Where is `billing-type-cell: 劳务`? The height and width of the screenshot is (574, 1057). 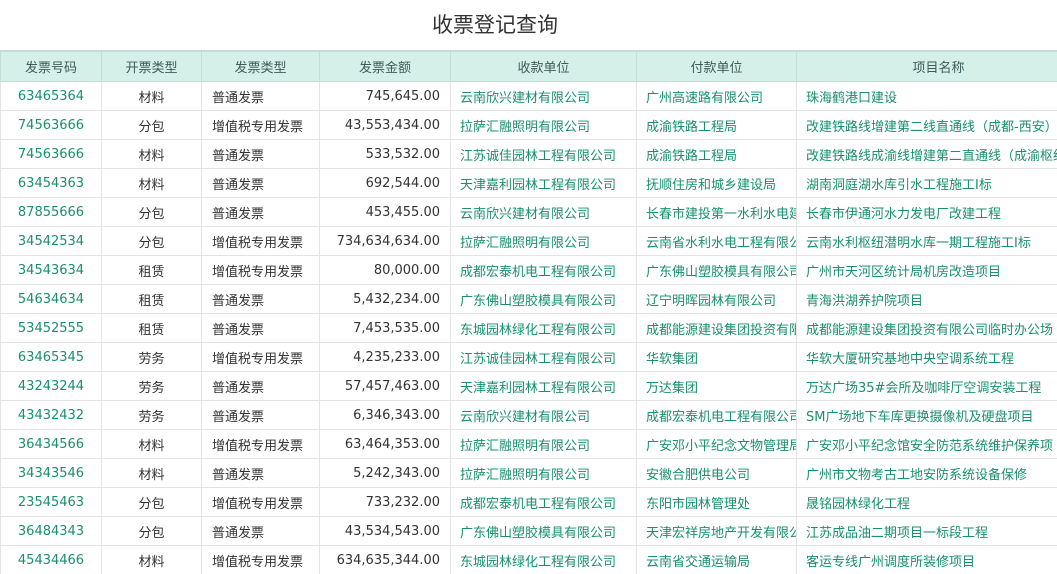
billing-type-cell: 劳务 is located at coordinates (151, 415).